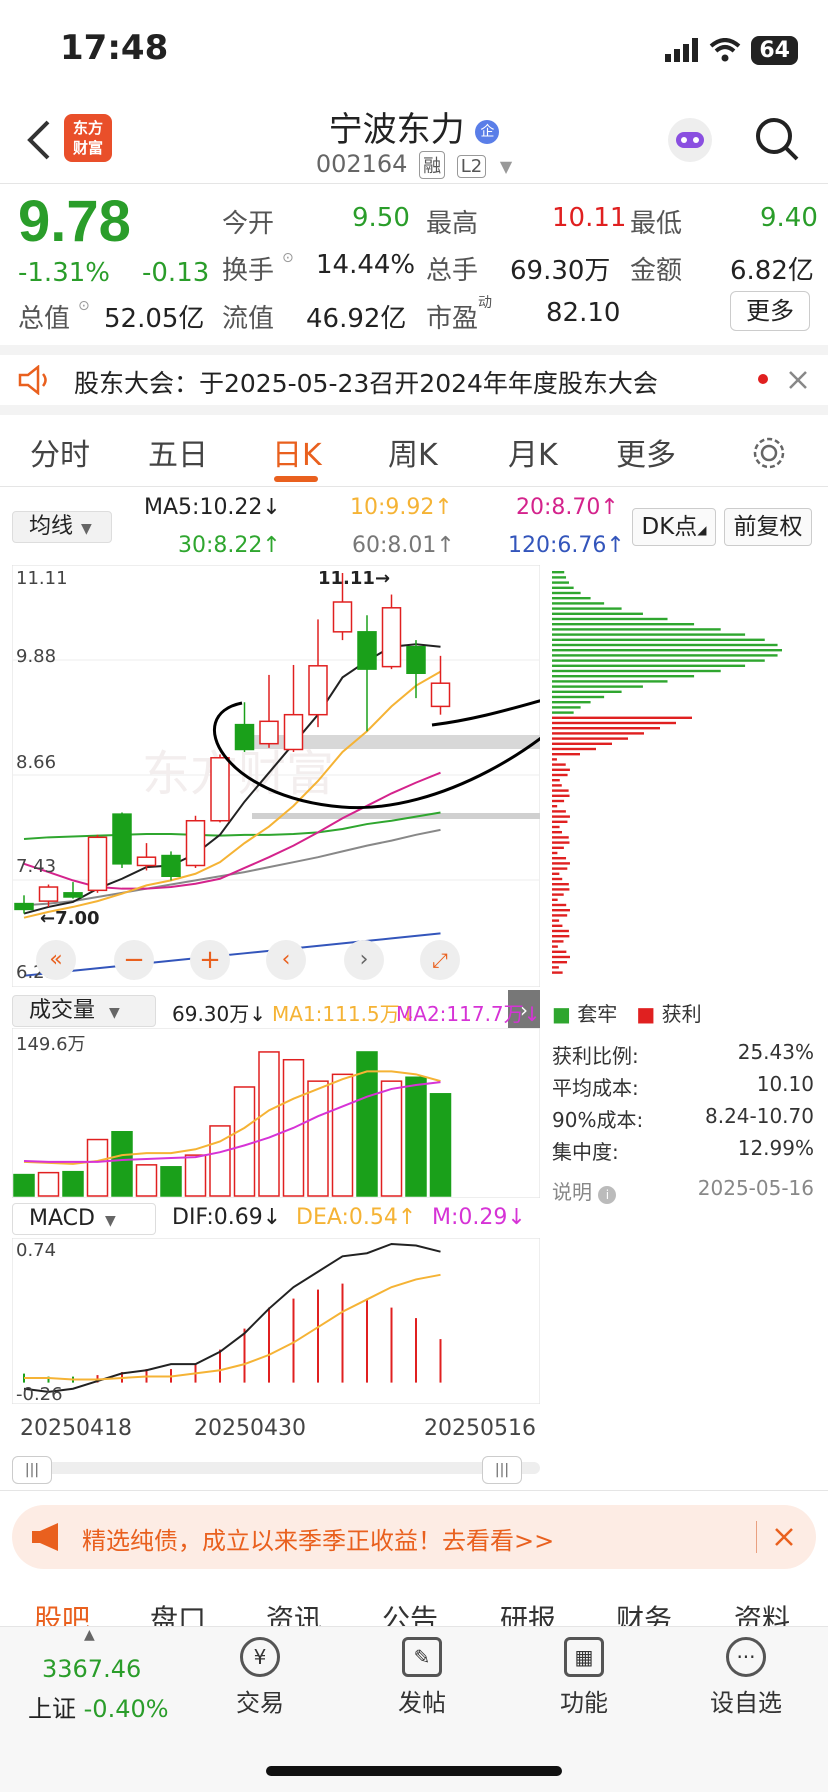  What do you see at coordinates (364, 960) in the screenshot?
I see `scroll-right-button: ›` at bounding box center [364, 960].